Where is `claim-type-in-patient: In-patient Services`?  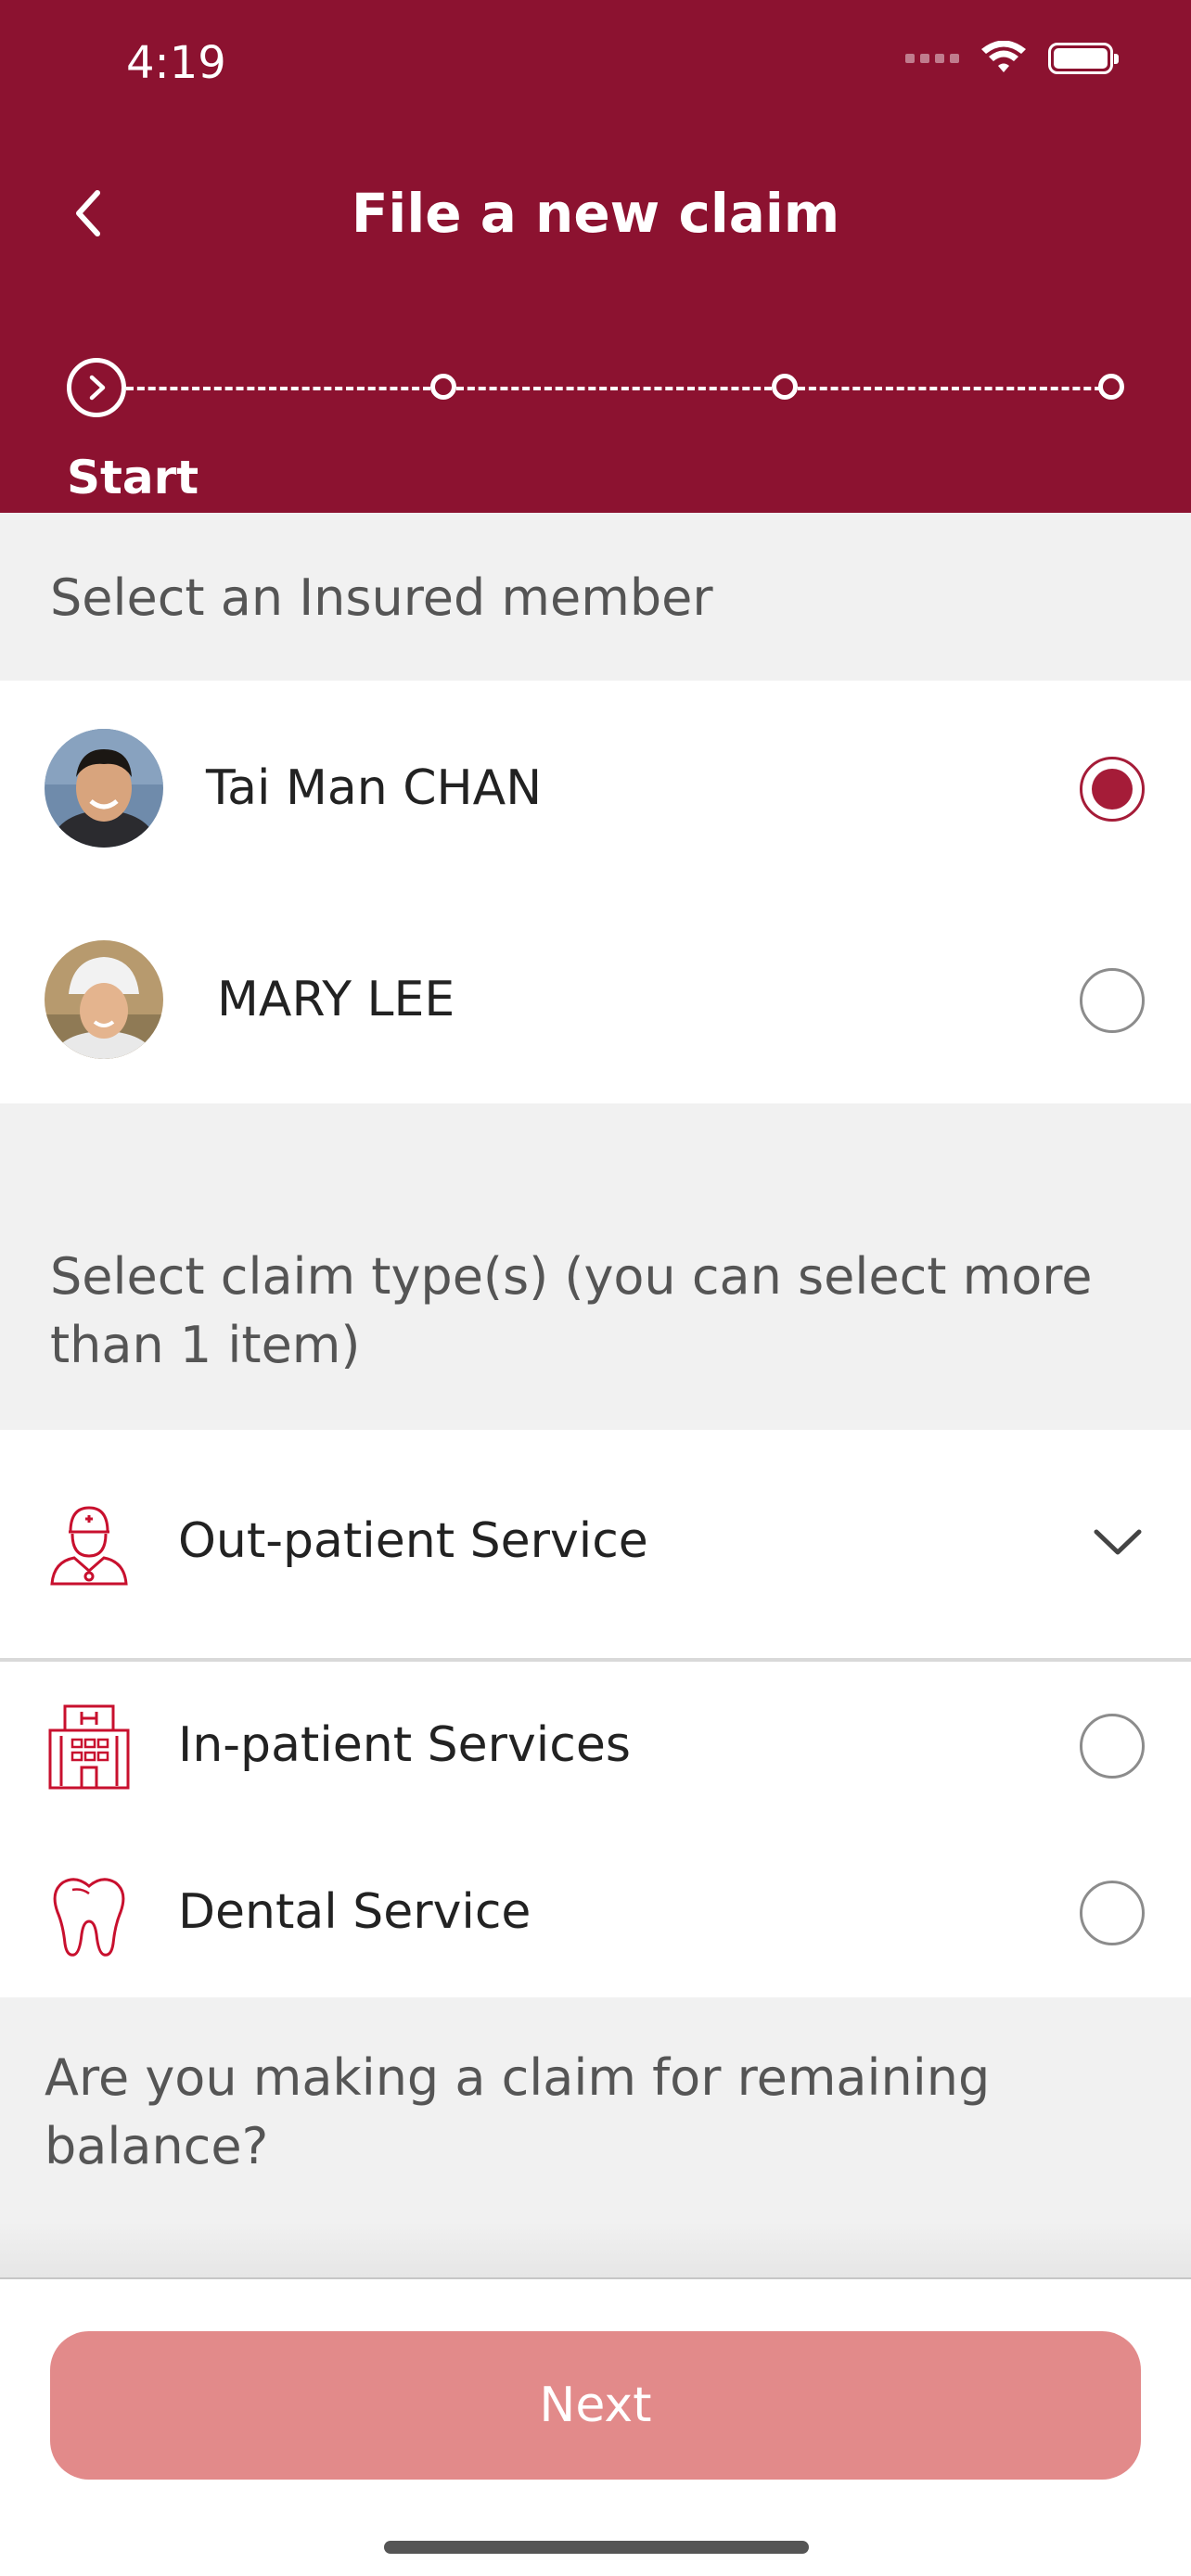
claim-type-in-patient: In-patient Services is located at coordinates (595, 1746).